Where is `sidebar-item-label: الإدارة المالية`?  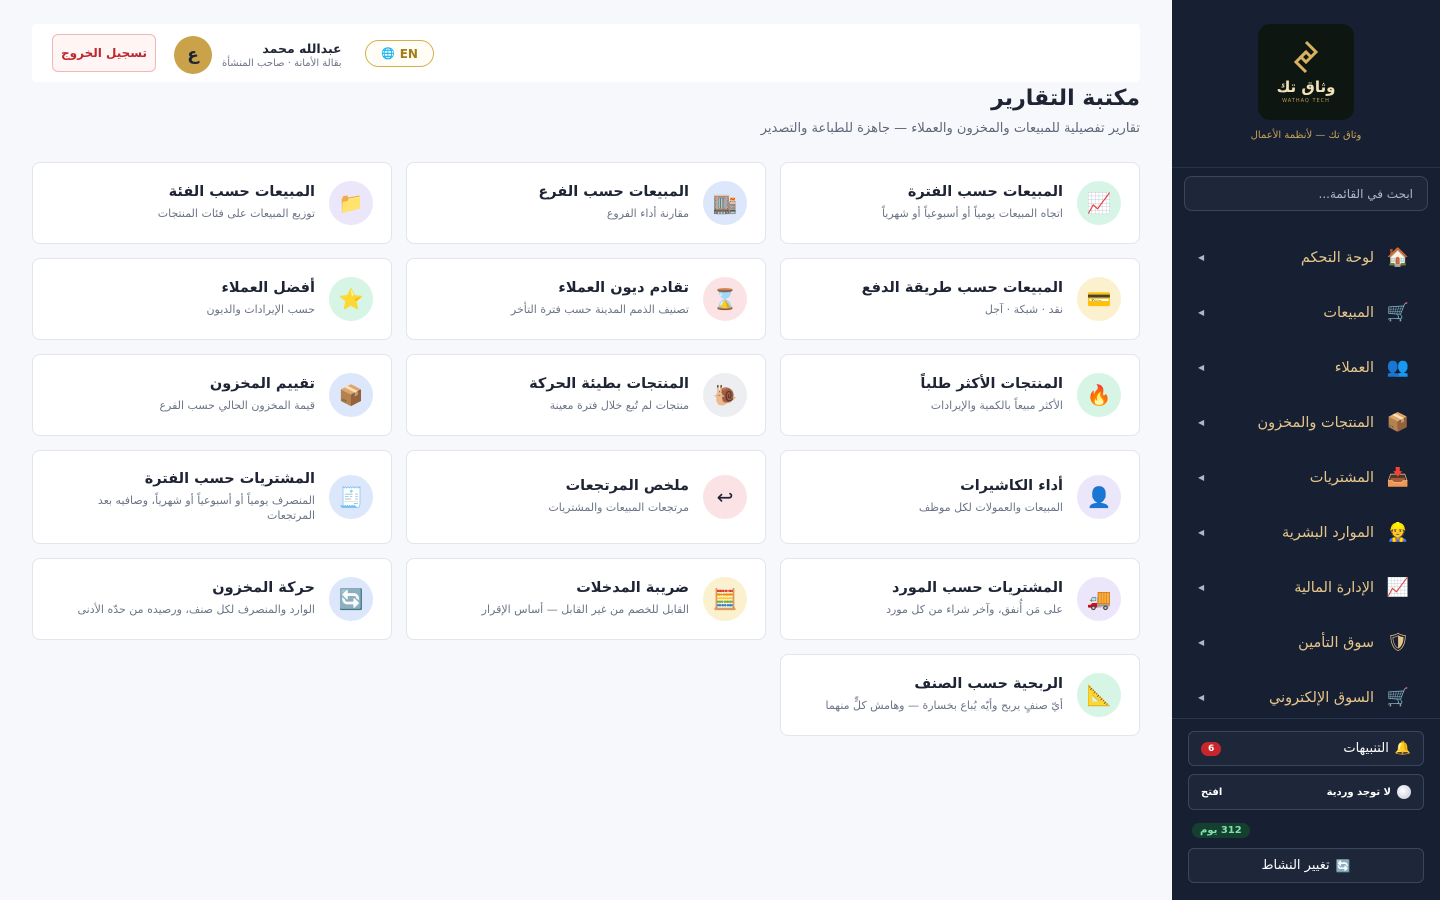 sidebar-item-label: الإدارة المالية is located at coordinates (1334, 587).